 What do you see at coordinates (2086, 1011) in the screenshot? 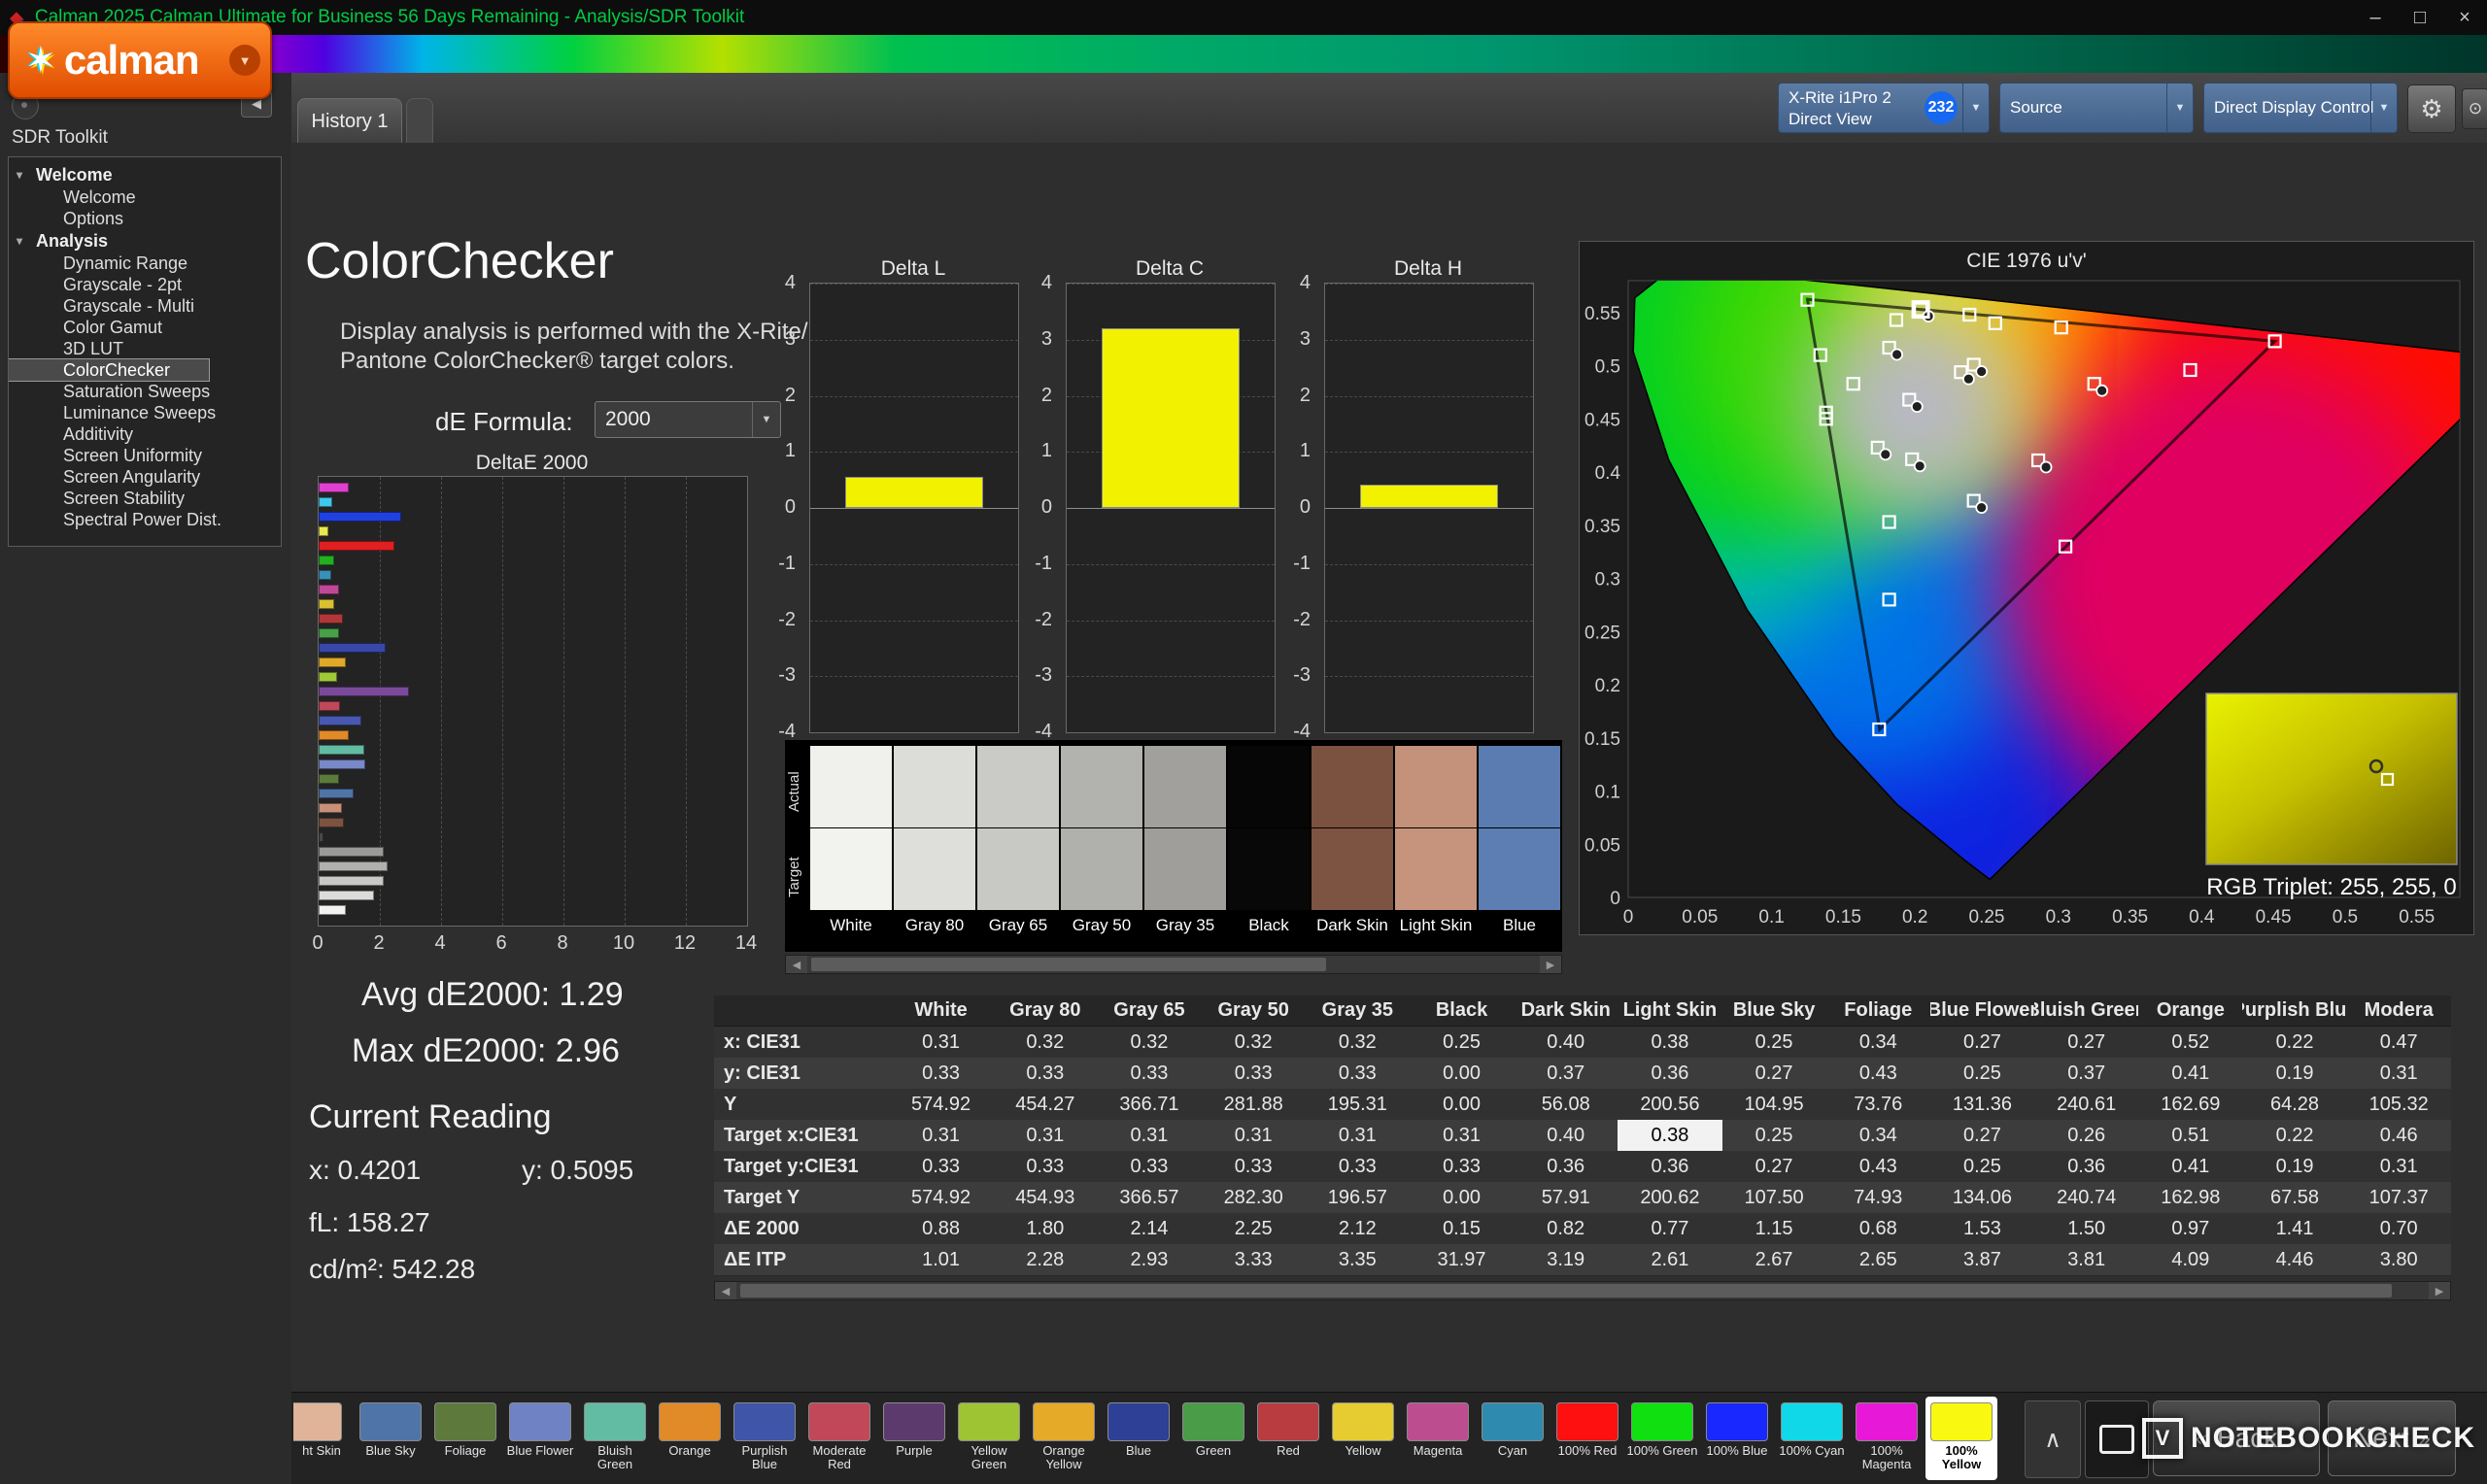
I see `table-col-bluish-green: Bluish Green` at bounding box center [2086, 1011].